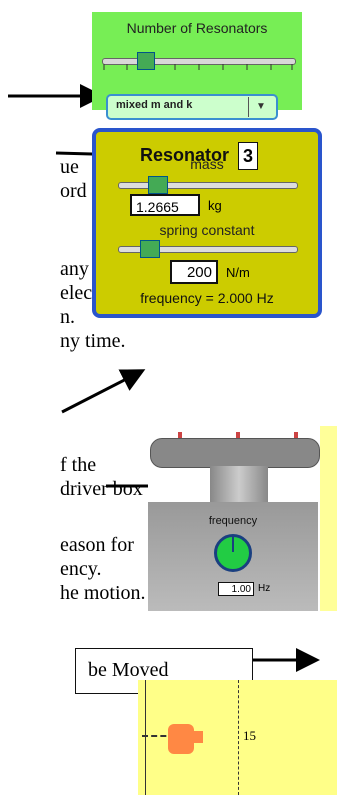  I want to click on spring-constant-unit: N/m, so click(238, 272).